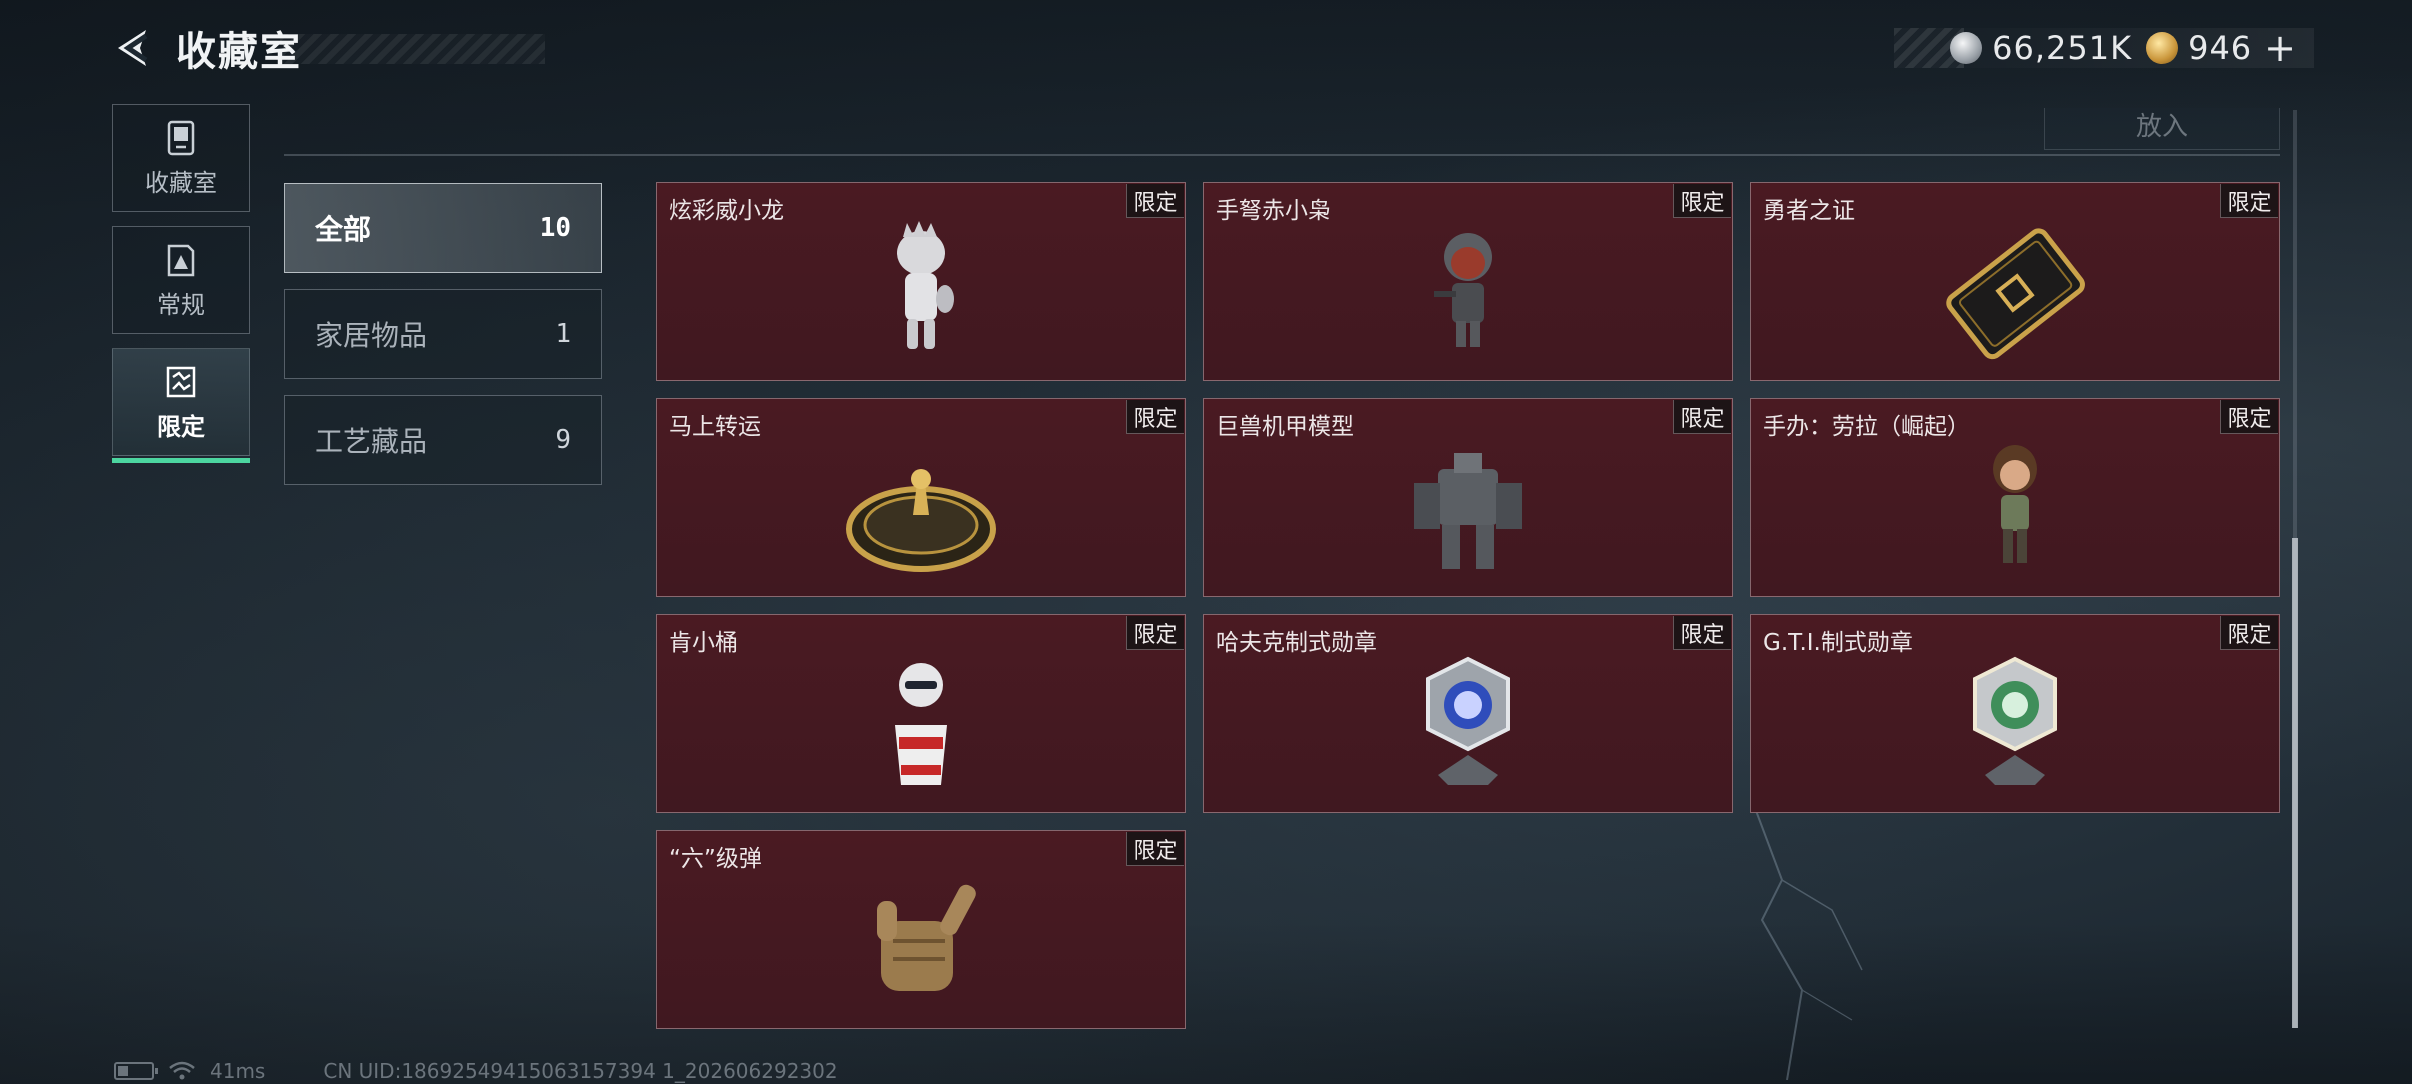 This screenshot has width=2412, height=1084. I want to click on regular-icon, so click(181, 260).